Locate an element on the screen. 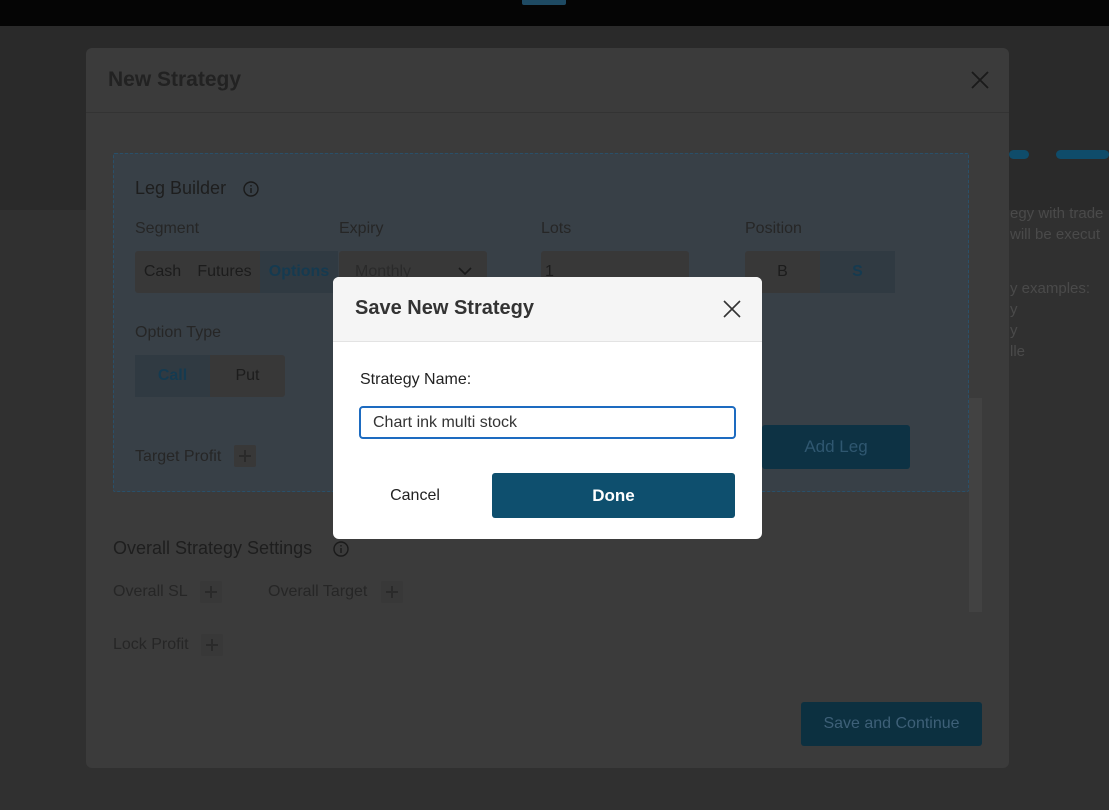 Image resolution: width=1109 pixels, height=810 pixels. add-leg-button: Add Leg is located at coordinates (836, 447).